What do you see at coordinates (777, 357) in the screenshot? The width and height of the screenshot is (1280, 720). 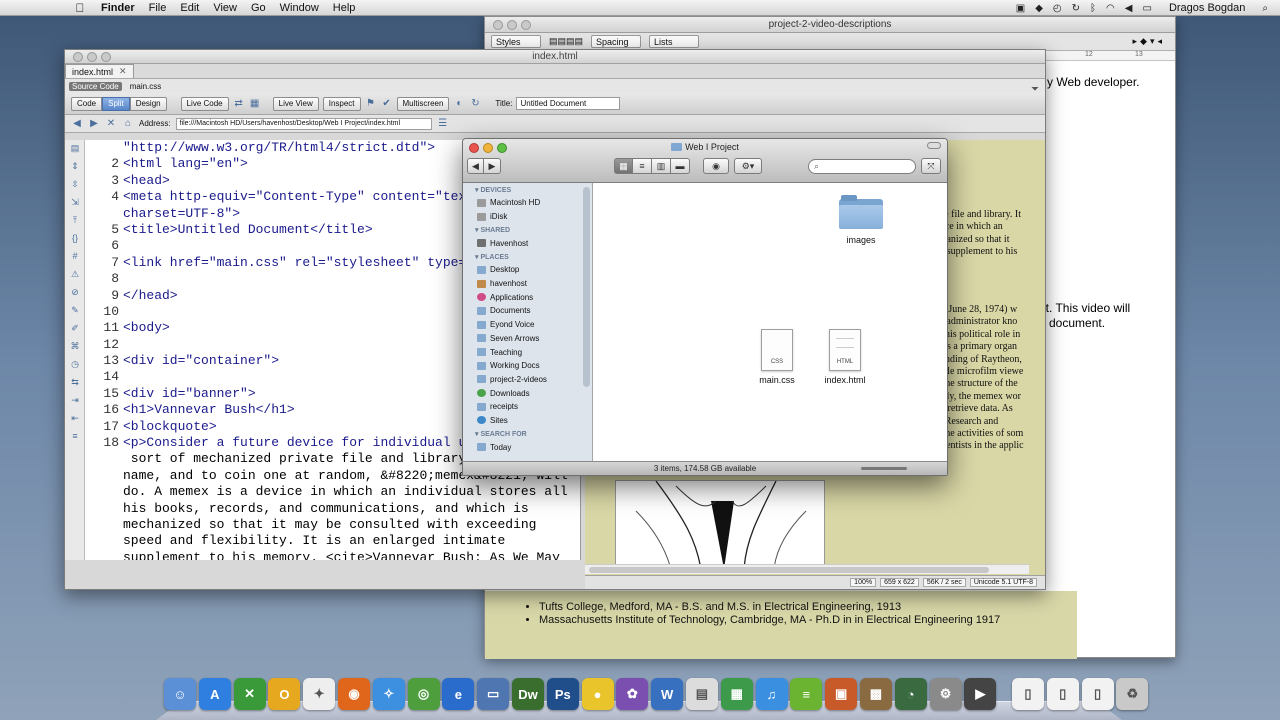 I see `file-main-css: CSS main.css` at bounding box center [777, 357].